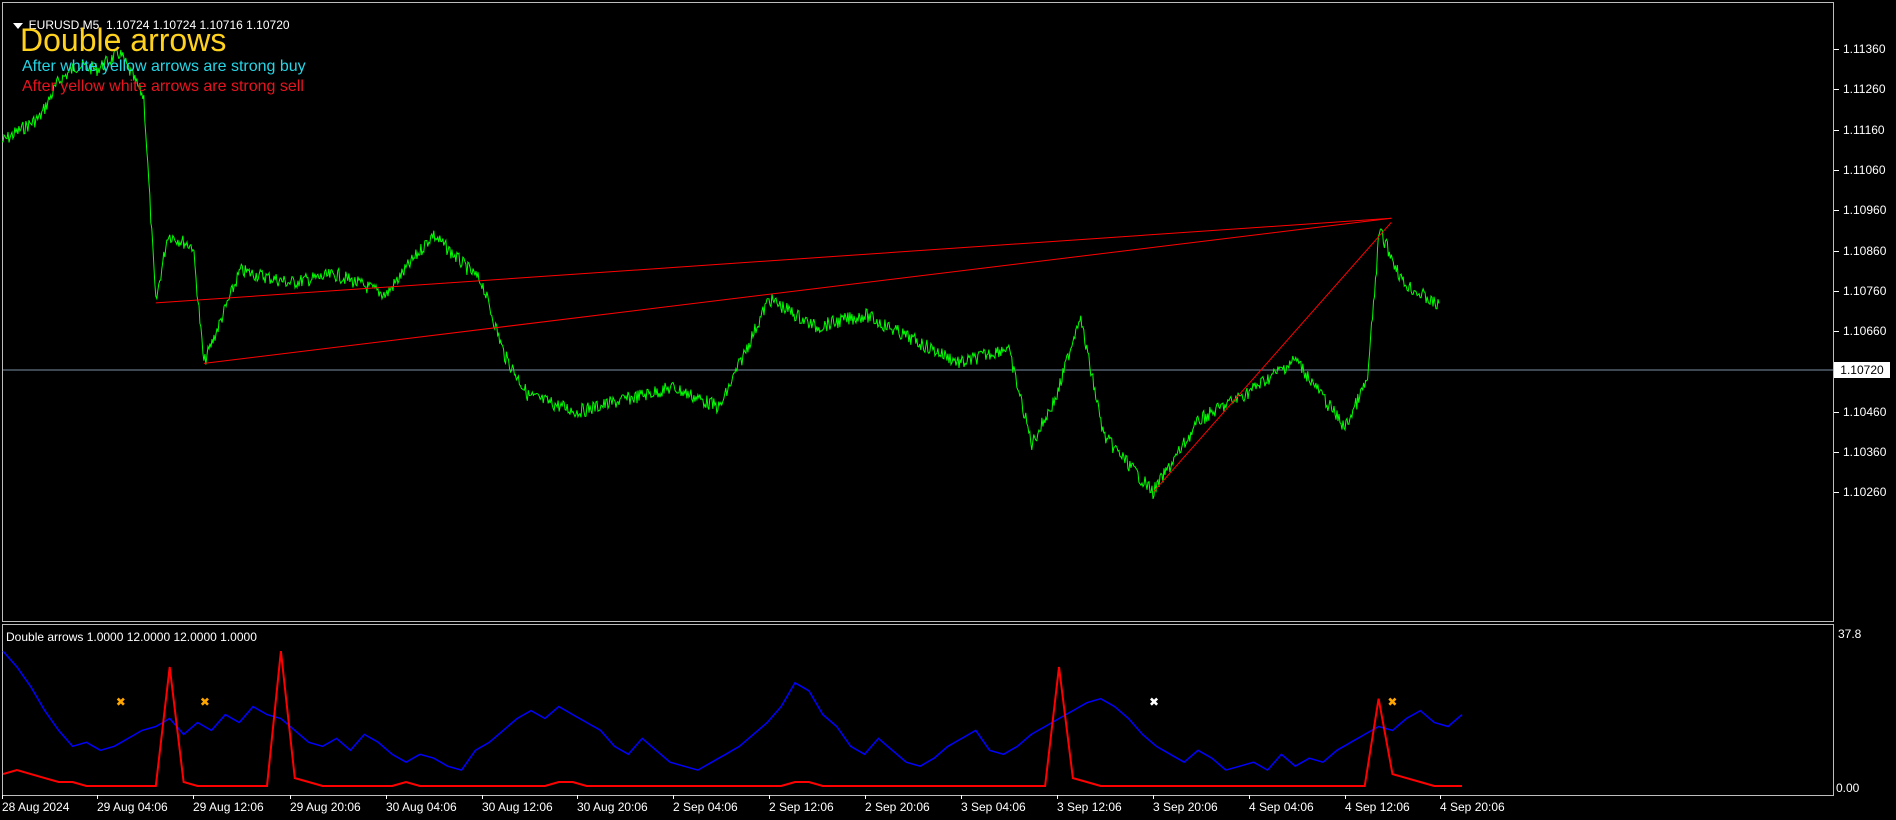  I want to click on price-tick: 1.10860, so click(1860, 250).